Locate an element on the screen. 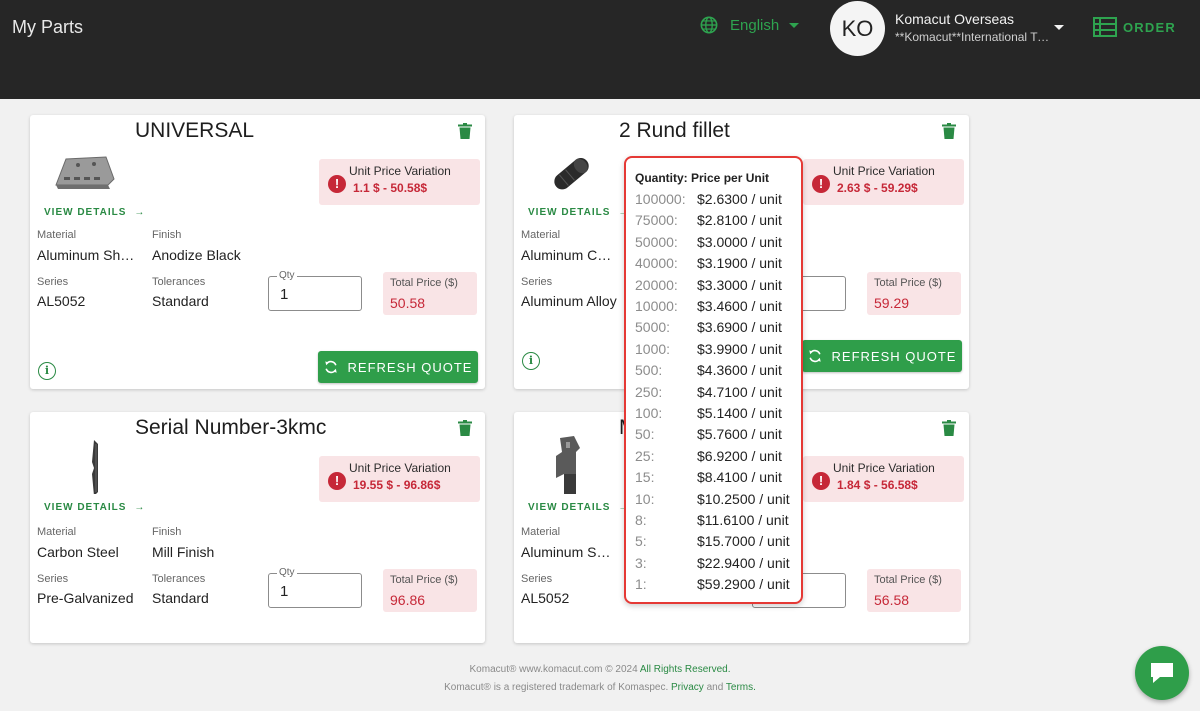 Image resolution: width=1200 pixels, height=711 pixels. tier-price: $3.6900 / unit is located at coordinates (739, 327).